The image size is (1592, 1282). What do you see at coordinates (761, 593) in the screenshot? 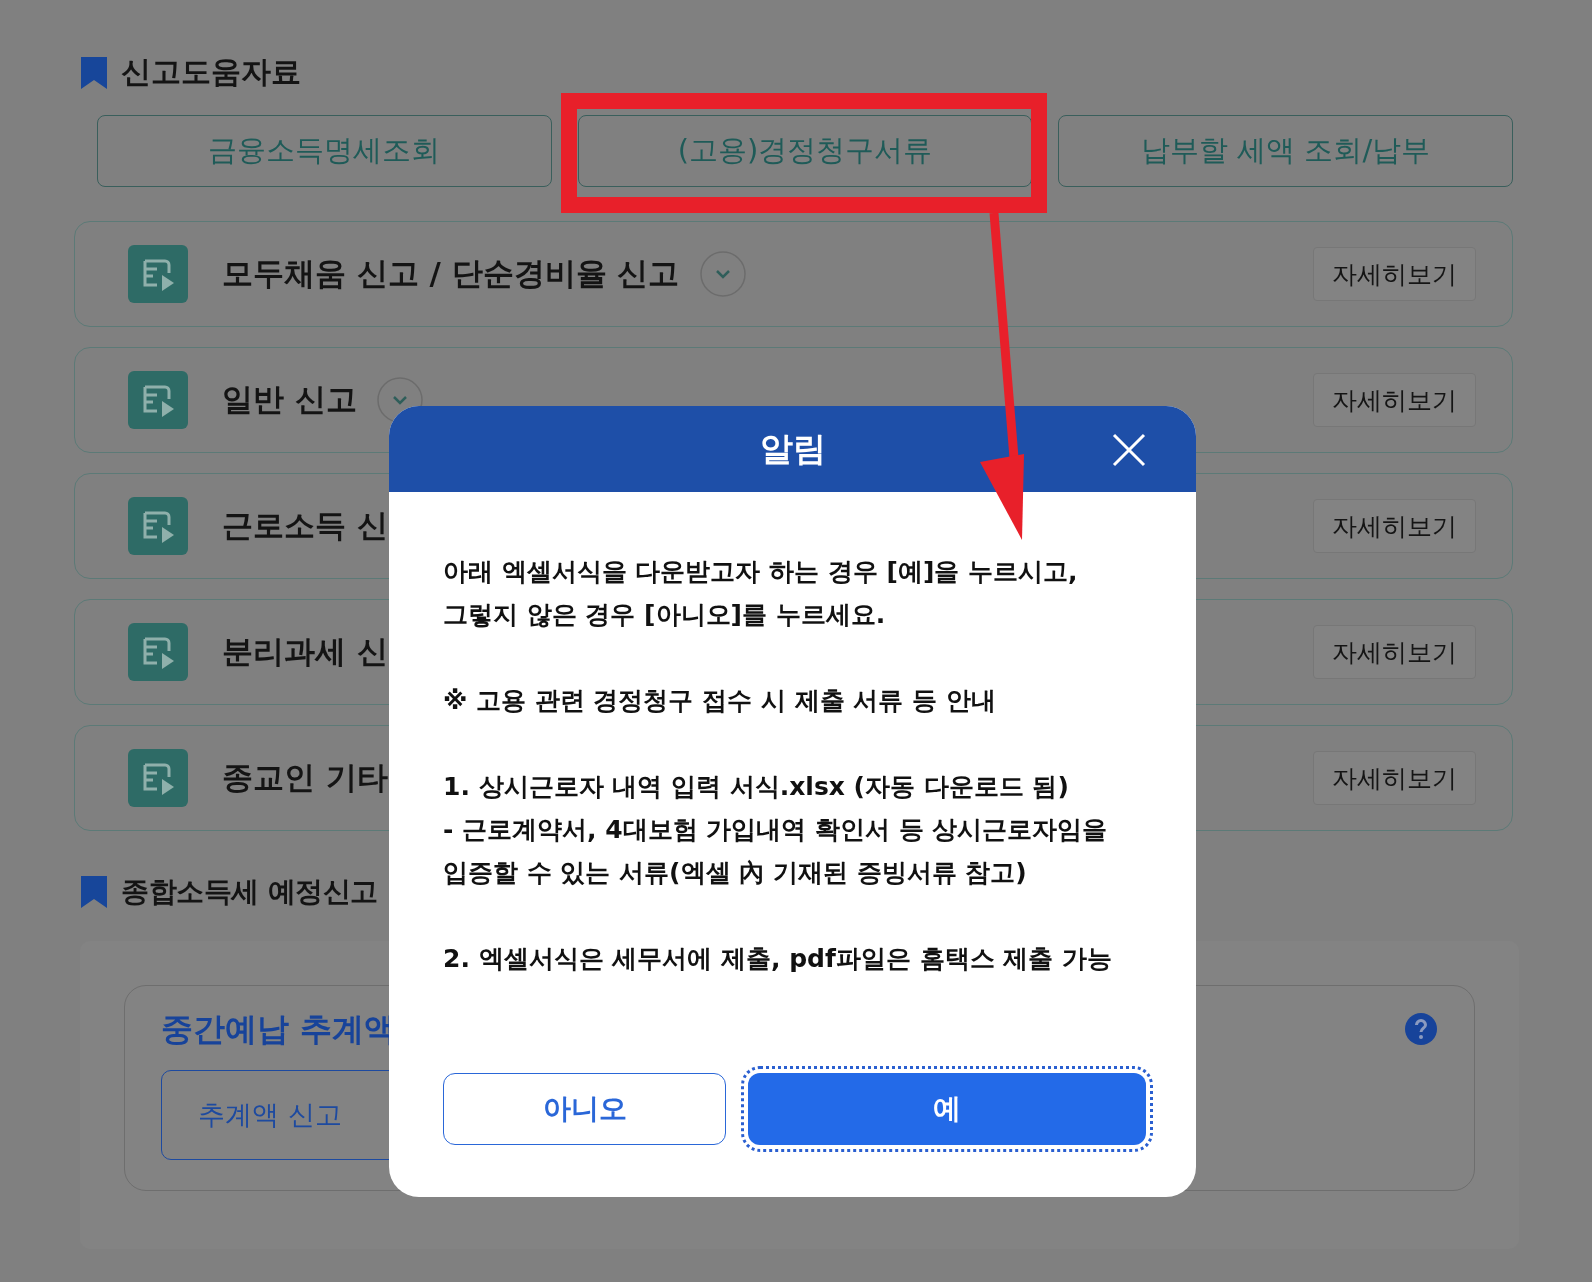
I see `dialog-text: 아래 엑셀서식을 다운받고자 하는 경우 [예]을 누르시고, 그렇지 않은 경우 [아니오]를 누르세요.` at bounding box center [761, 593].